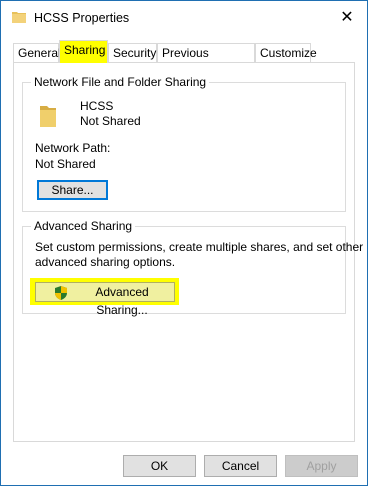  What do you see at coordinates (83, 226) in the screenshot?
I see `advanced-sharing-title: Advanced Sharing` at bounding box center [83, 226].